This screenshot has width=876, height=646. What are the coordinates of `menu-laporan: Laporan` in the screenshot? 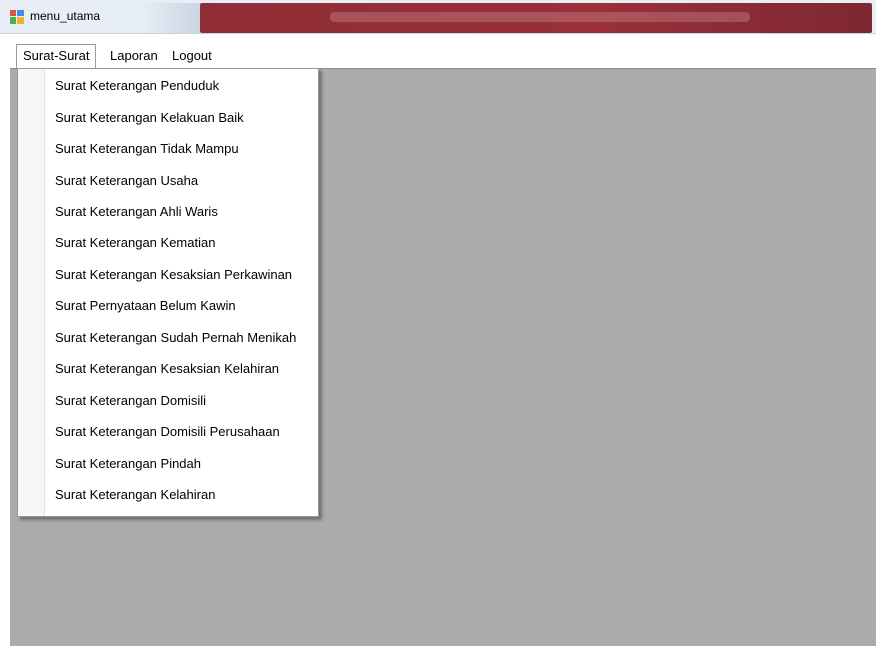 It's located at (134, 56).